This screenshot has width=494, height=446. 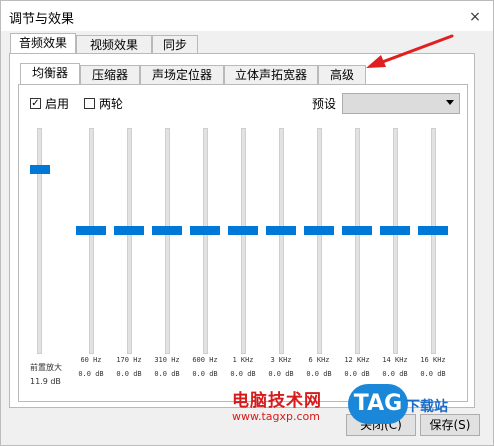 I want to click on watermark-site-text: 电脑技术网, so click(x=277, y=401).